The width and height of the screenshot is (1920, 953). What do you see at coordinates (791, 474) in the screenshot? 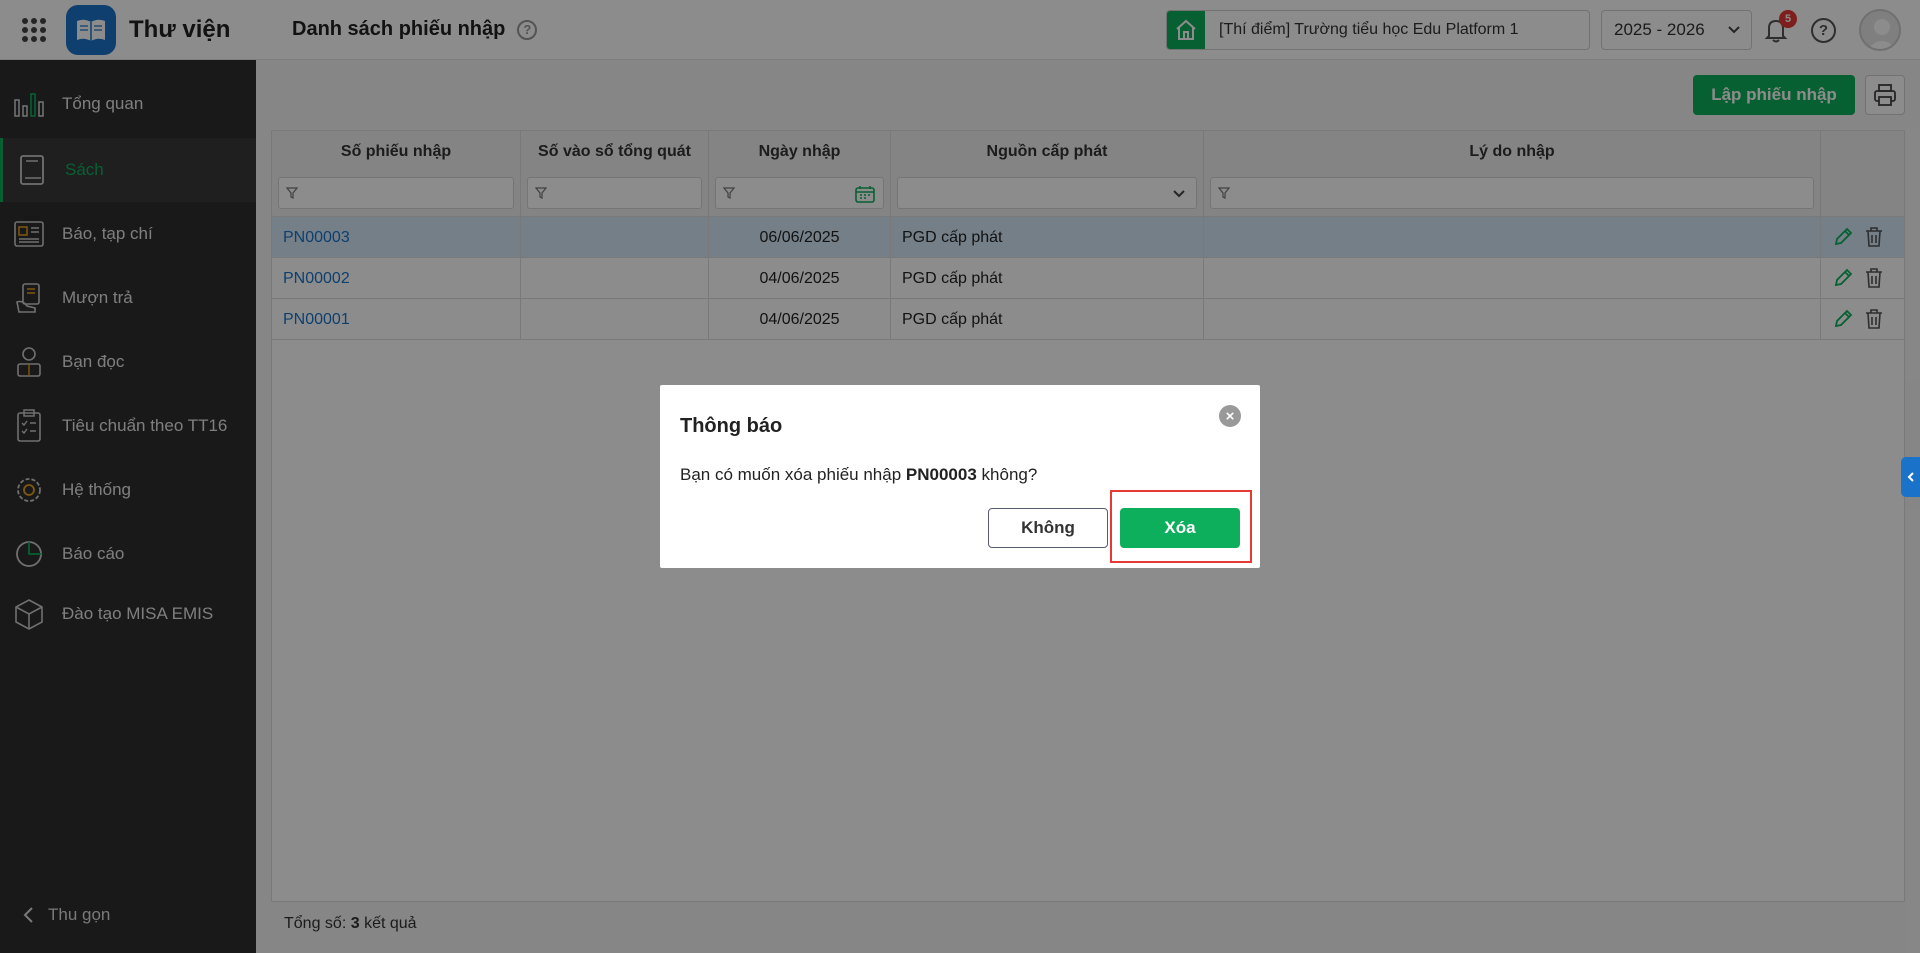
I see `message-prefix: Bạn có muốn xóa phiếu nhập` at bounding box center [791, 474].